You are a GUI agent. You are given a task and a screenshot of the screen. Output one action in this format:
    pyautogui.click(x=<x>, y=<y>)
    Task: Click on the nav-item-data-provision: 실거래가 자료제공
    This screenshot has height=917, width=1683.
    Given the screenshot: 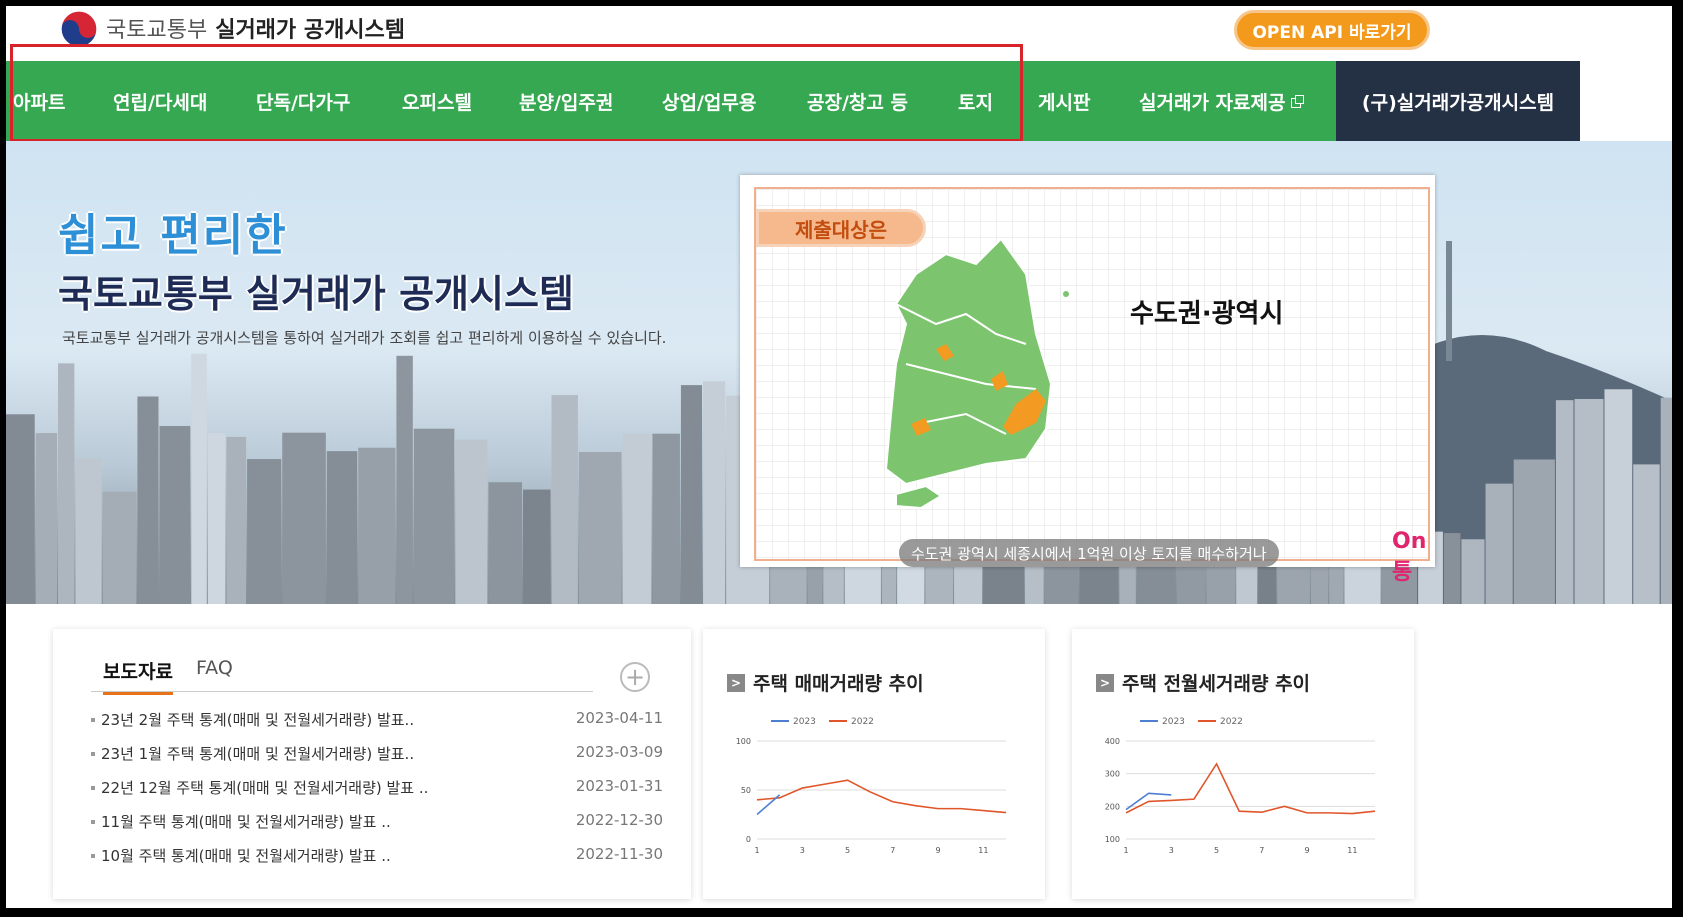 What is the action you would take?
    pyautogui.click(x=1222, y=101)
    